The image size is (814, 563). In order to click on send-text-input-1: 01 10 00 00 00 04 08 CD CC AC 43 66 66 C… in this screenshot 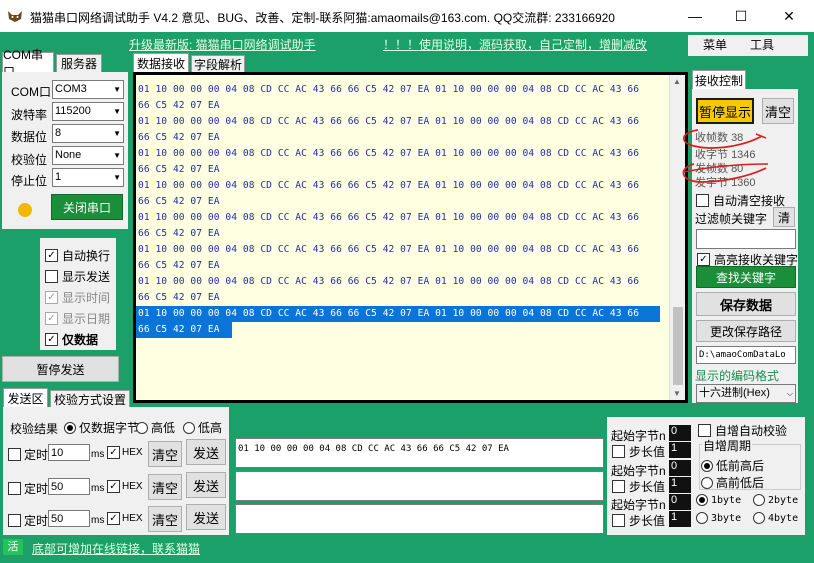, I will do `click(419, 453)`.